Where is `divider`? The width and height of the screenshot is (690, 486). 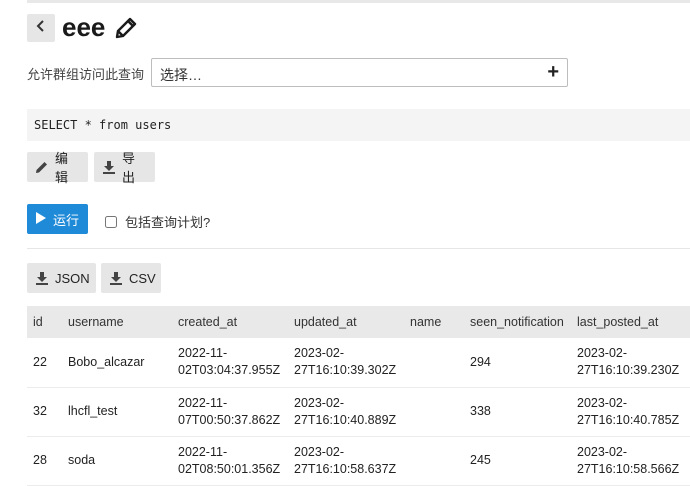
divider is located at coordinates (358, 248).